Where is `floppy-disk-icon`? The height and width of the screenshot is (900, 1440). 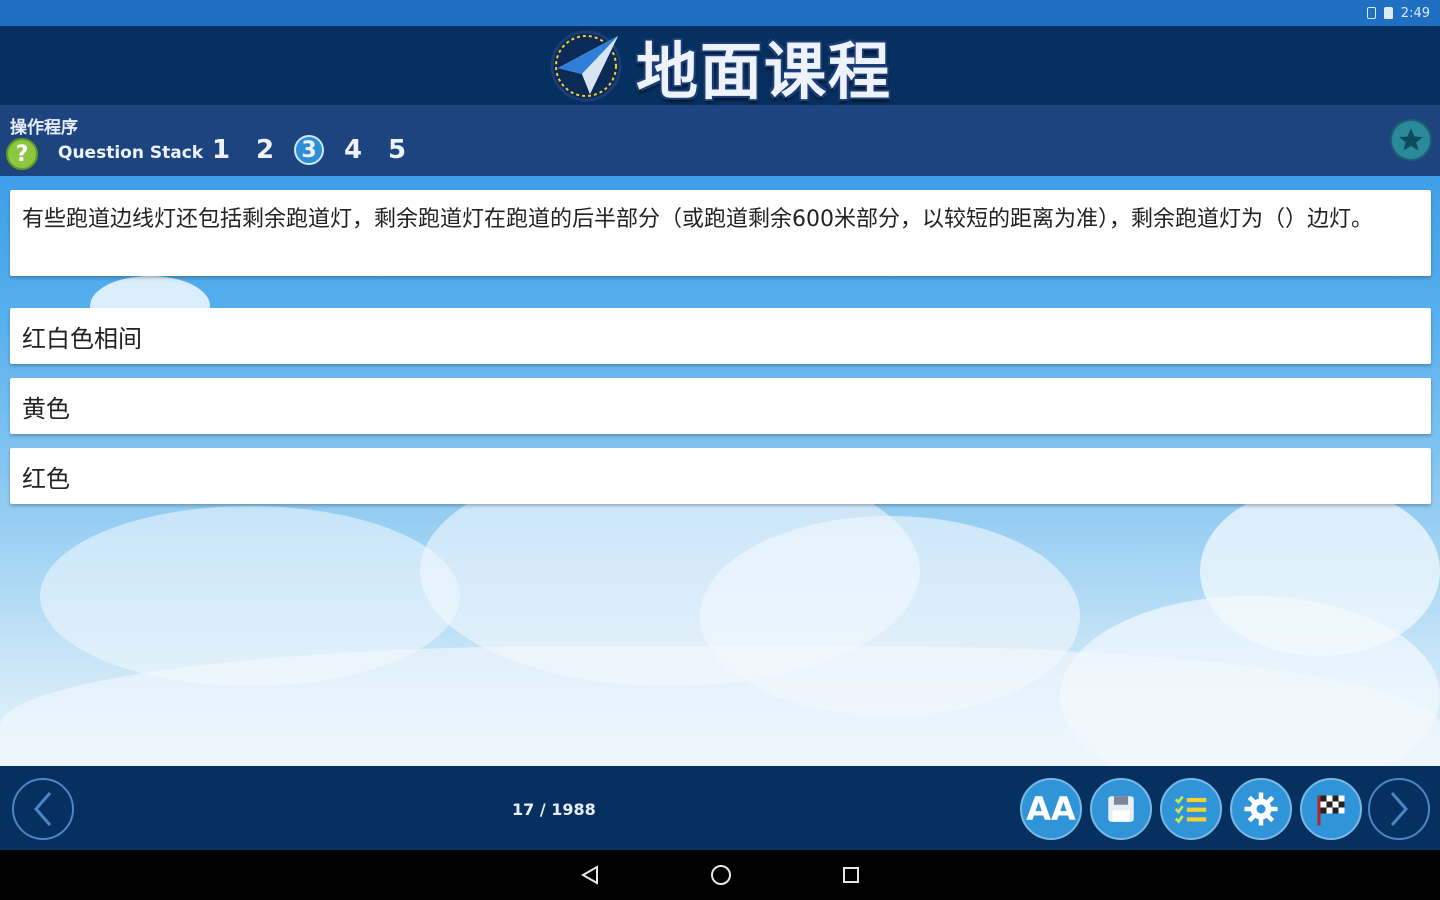 floppy-disk-icon is located at coordinates (1121, 809).